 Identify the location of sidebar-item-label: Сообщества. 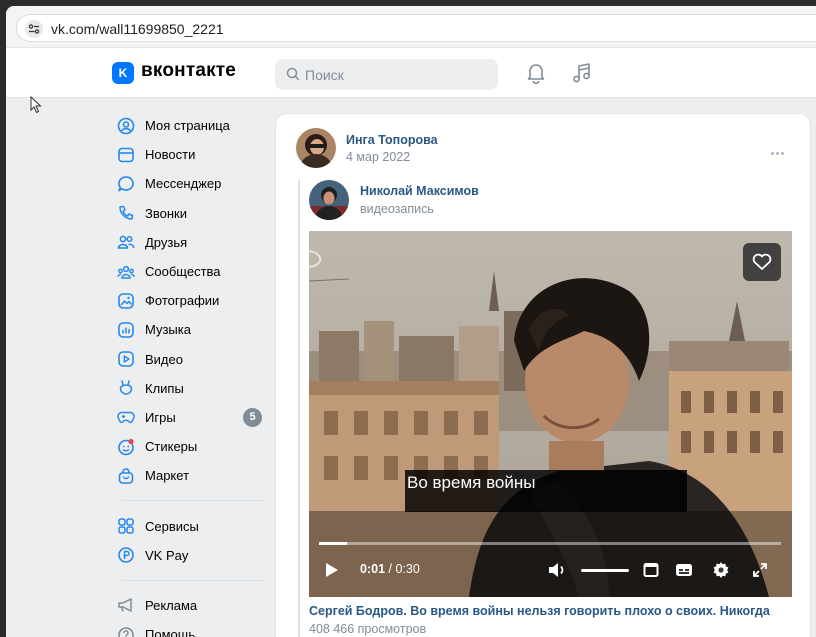
(183, 272).